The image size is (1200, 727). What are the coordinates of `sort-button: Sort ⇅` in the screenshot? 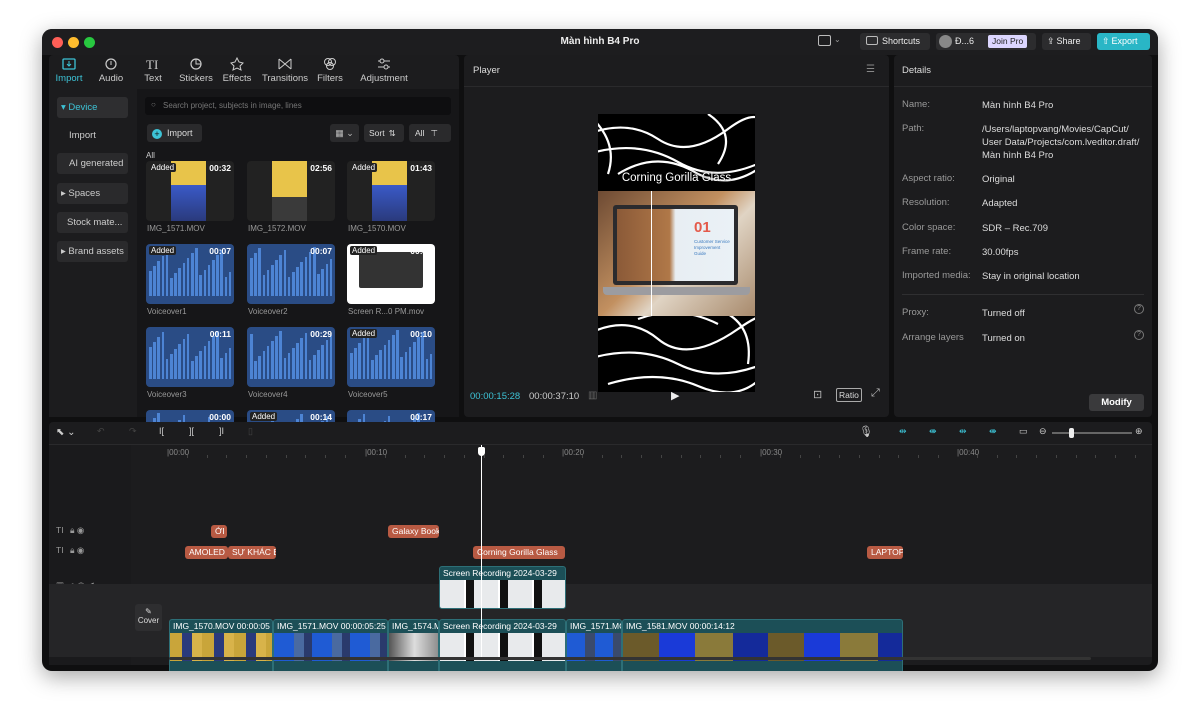 It's located at (384, 133).